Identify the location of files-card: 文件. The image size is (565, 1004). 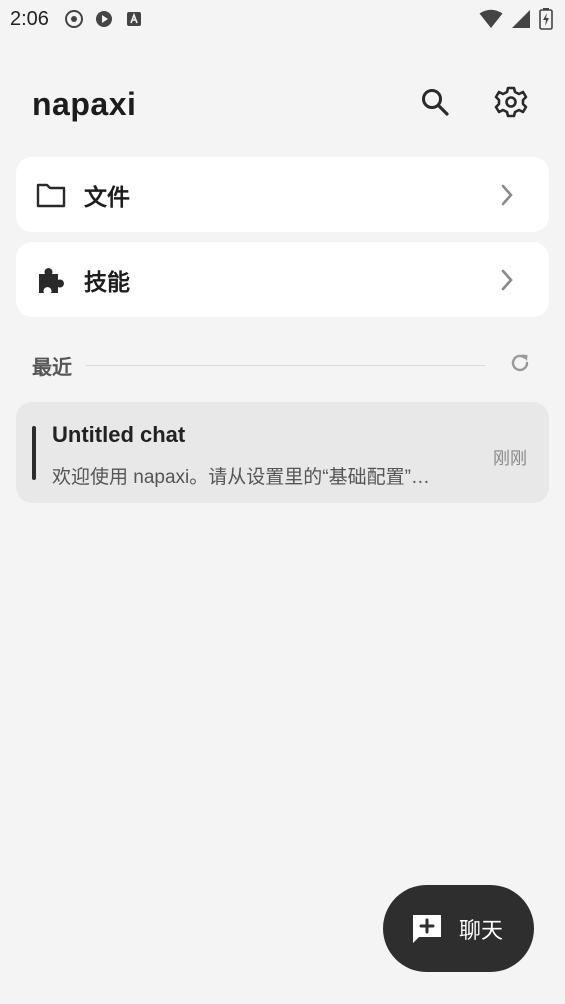
(282, 194).